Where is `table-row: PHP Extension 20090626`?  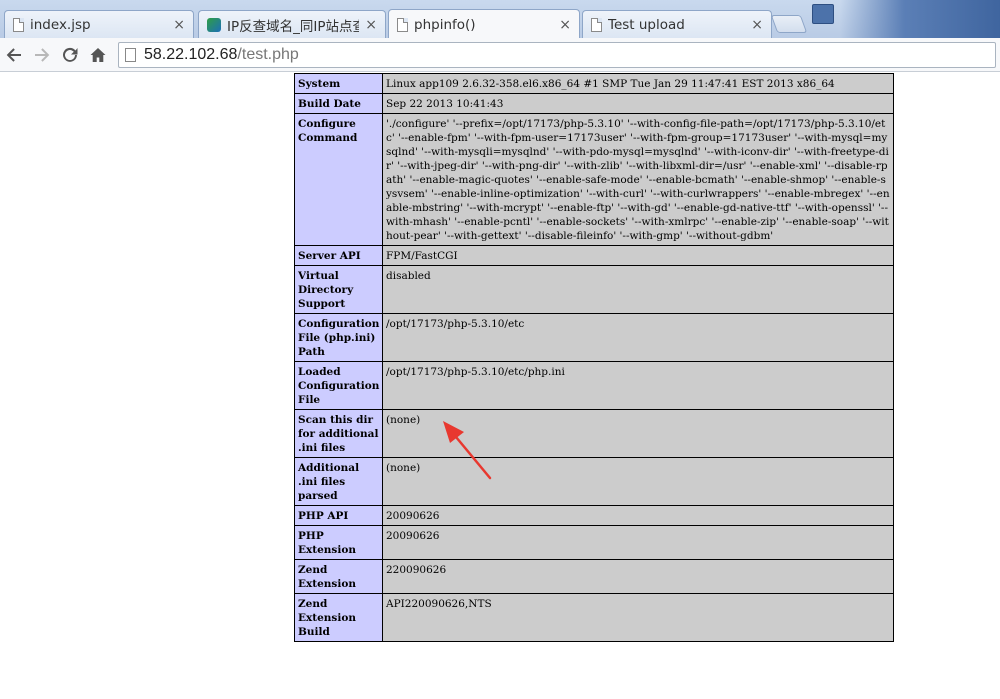 table-row: PHP Extension 20090626 is located at coordinates (594, 542).